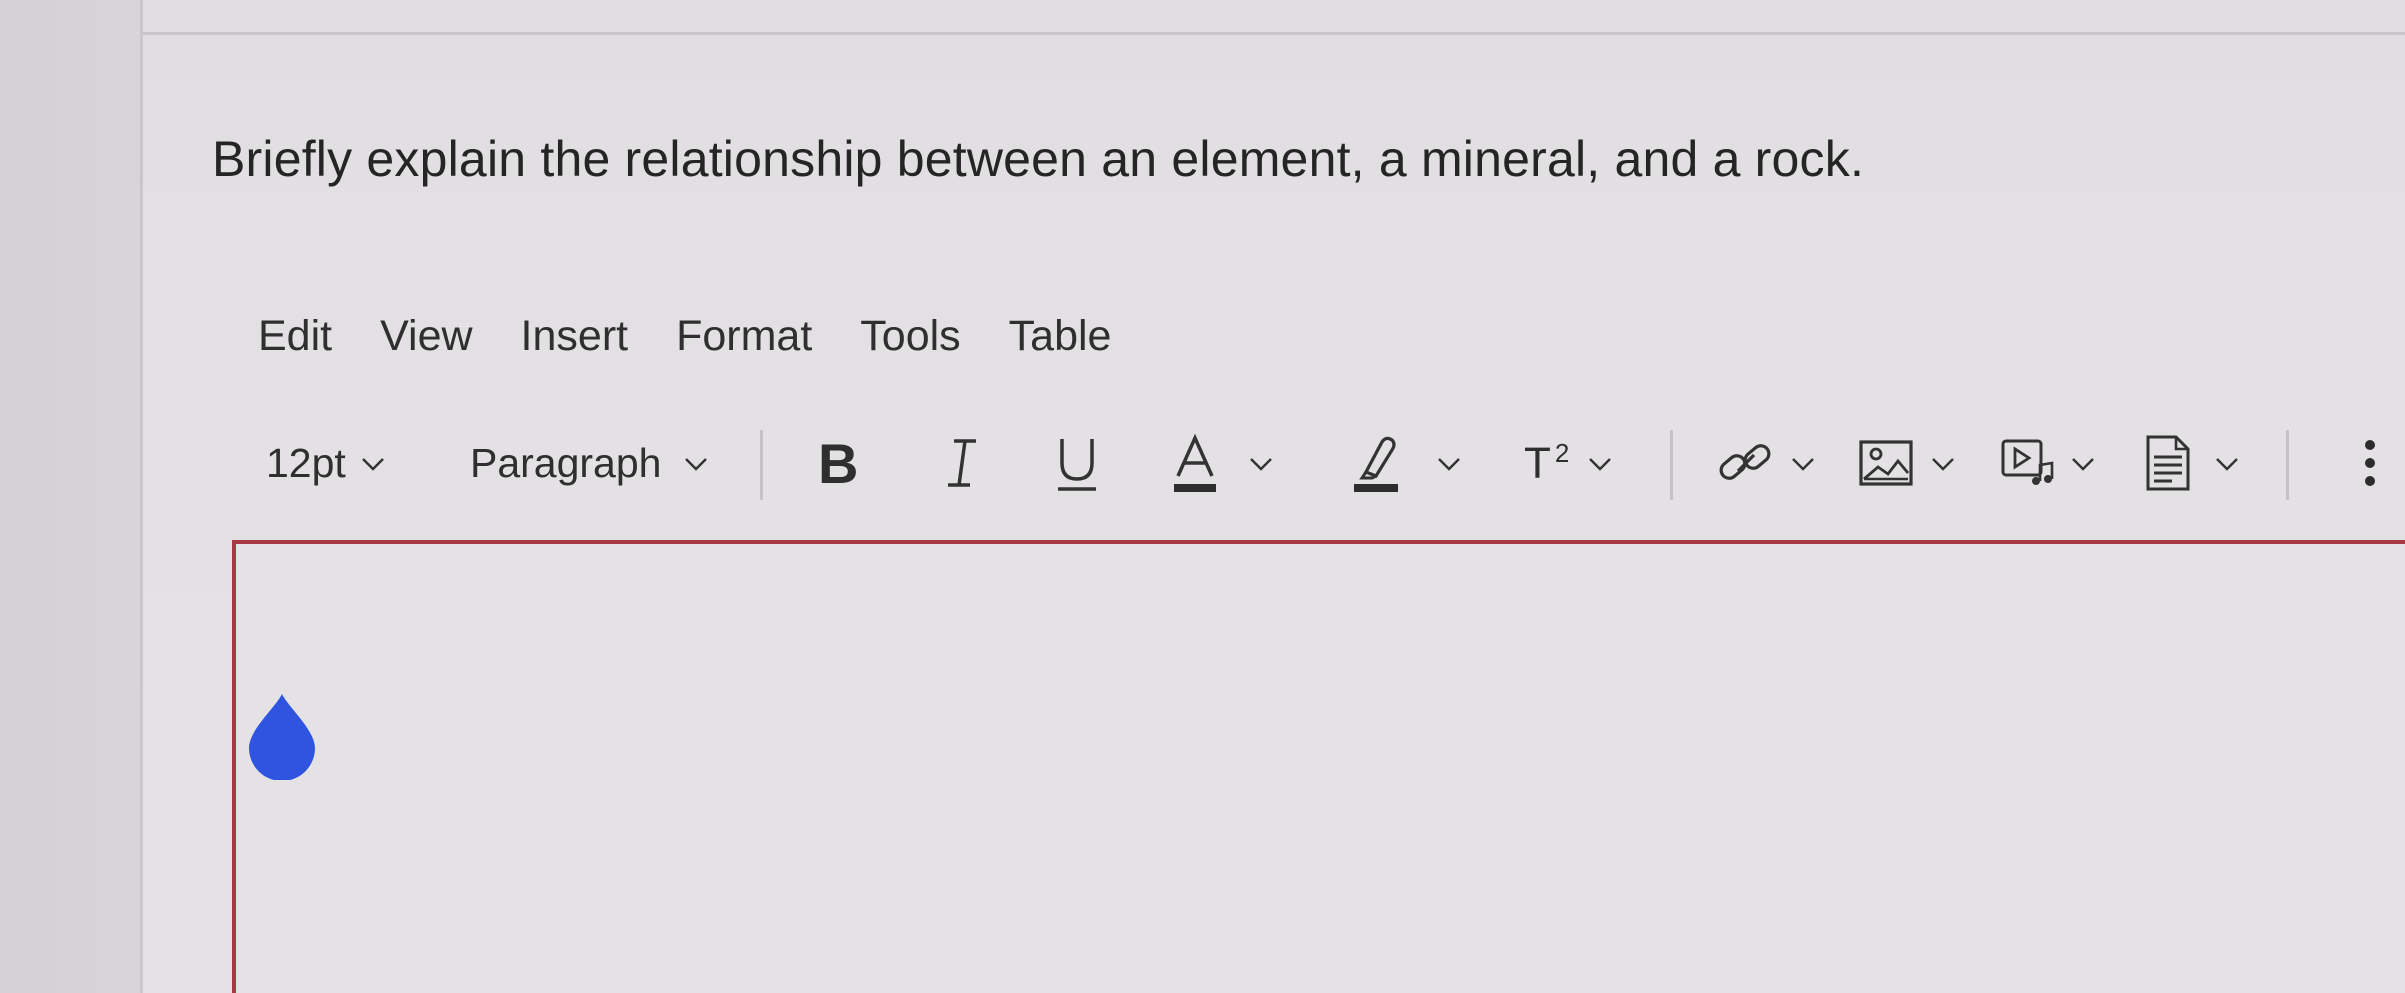 This screenshot has height=993, width=2405. I want to click on block-format-value: Paragraph, so click(566, 462).